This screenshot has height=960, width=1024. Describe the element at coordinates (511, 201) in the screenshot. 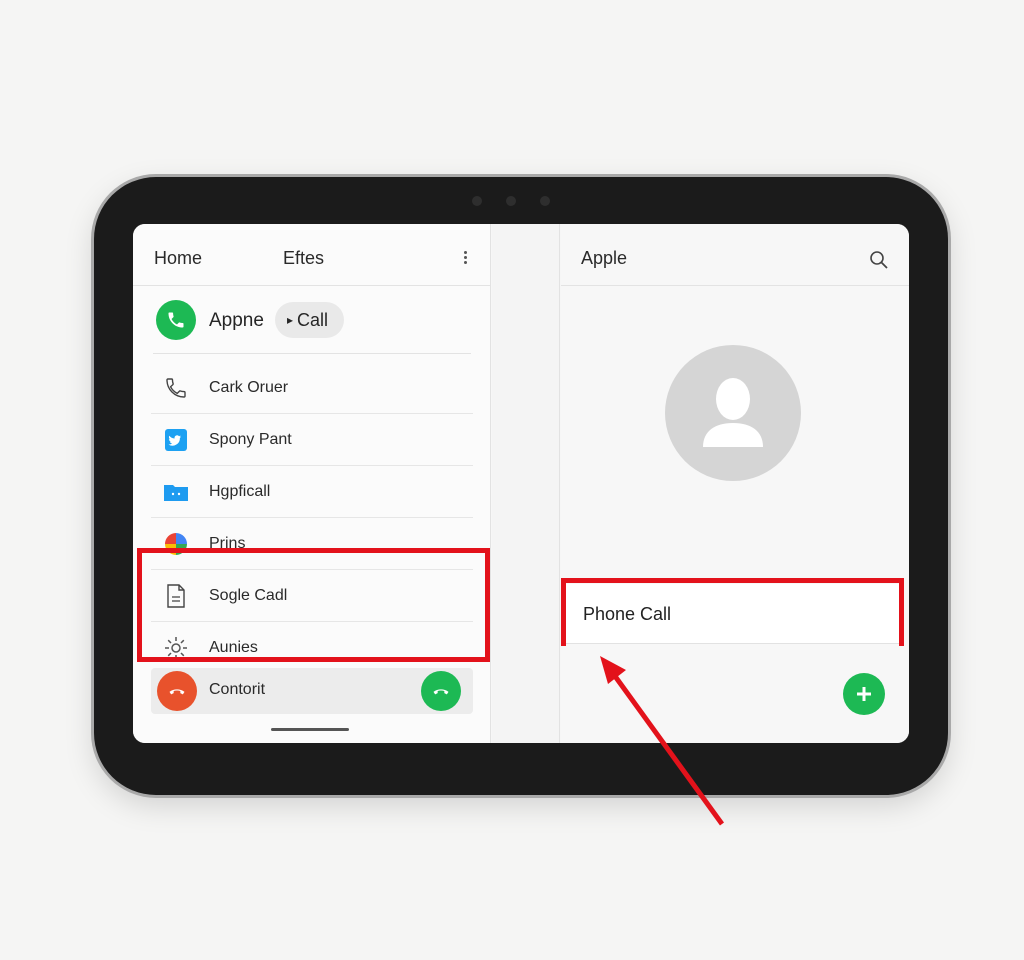

I see `camera-dots` at that location.